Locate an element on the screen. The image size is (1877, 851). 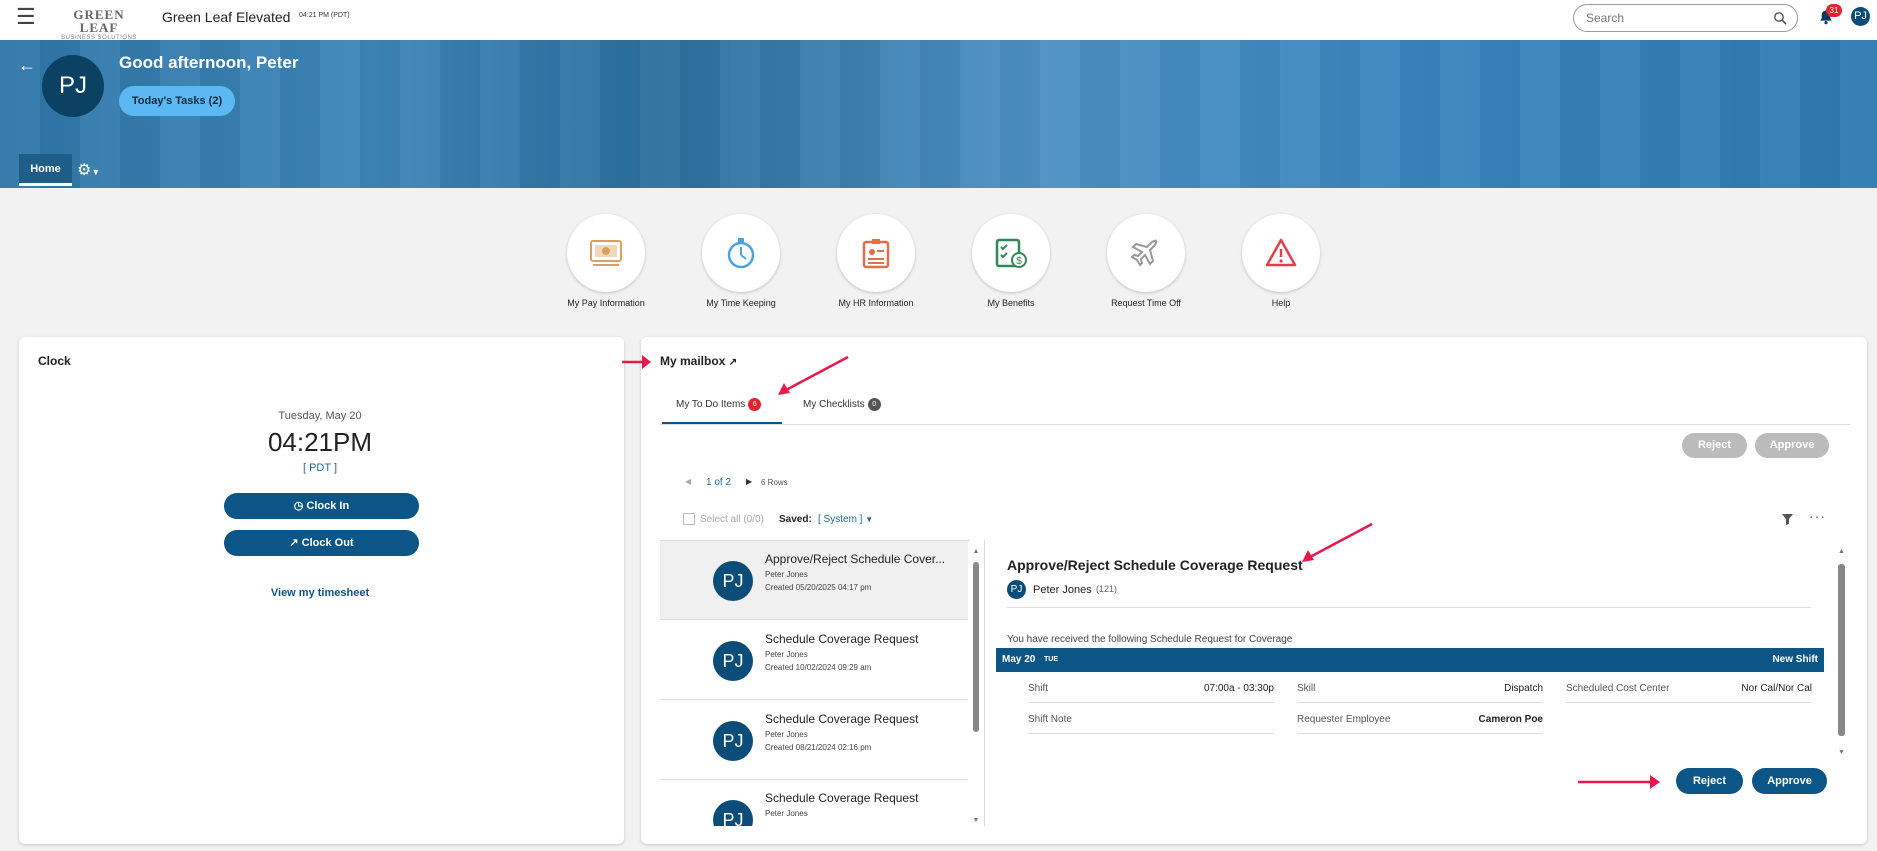
count-badge: 0 is located at coordinates (874, 404).